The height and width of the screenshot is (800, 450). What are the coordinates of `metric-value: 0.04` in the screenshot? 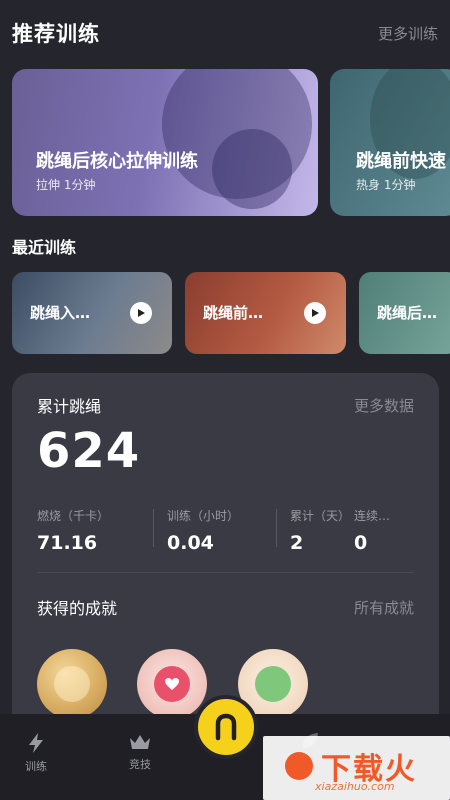 It's located at (190, 543).